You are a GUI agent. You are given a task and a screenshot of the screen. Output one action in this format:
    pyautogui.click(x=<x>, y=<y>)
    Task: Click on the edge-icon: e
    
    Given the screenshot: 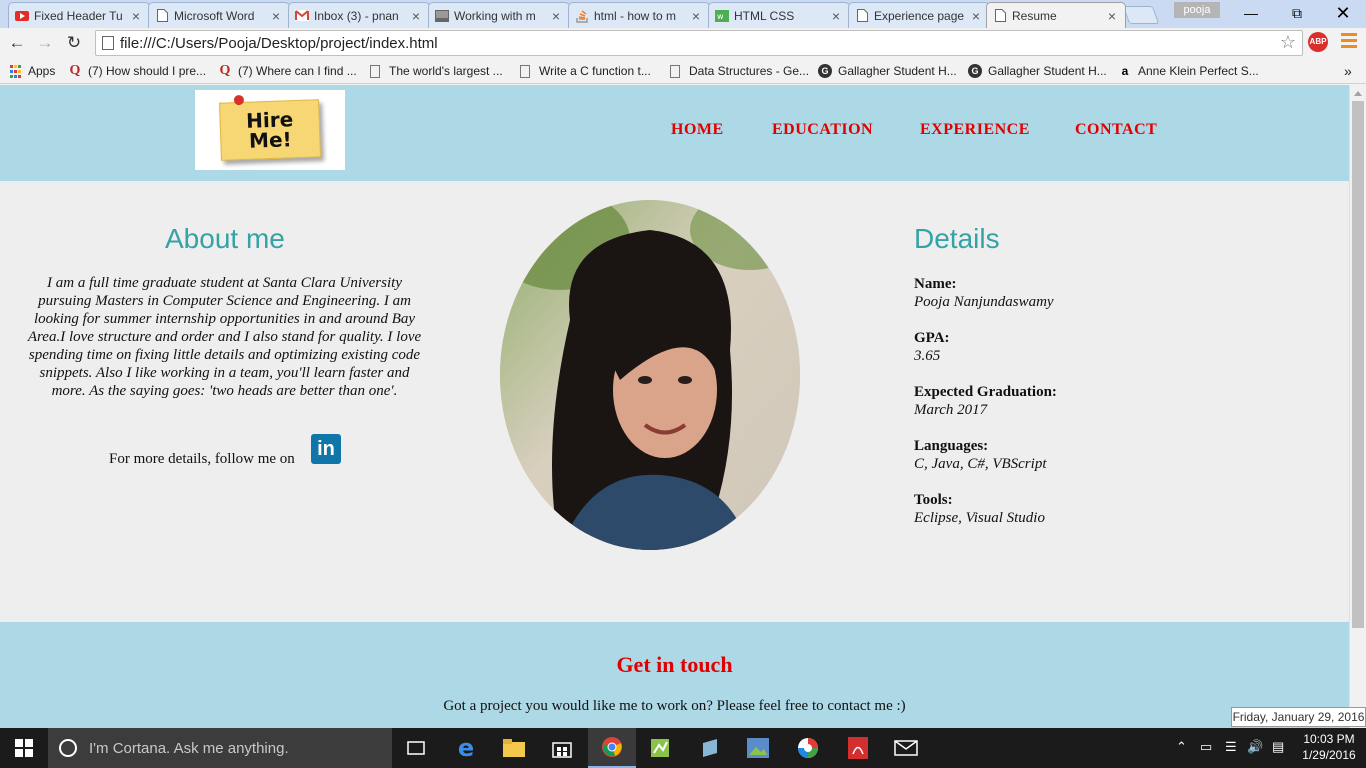 What is the action you would take?
    pyautogui.click(x=466, y=748)
    